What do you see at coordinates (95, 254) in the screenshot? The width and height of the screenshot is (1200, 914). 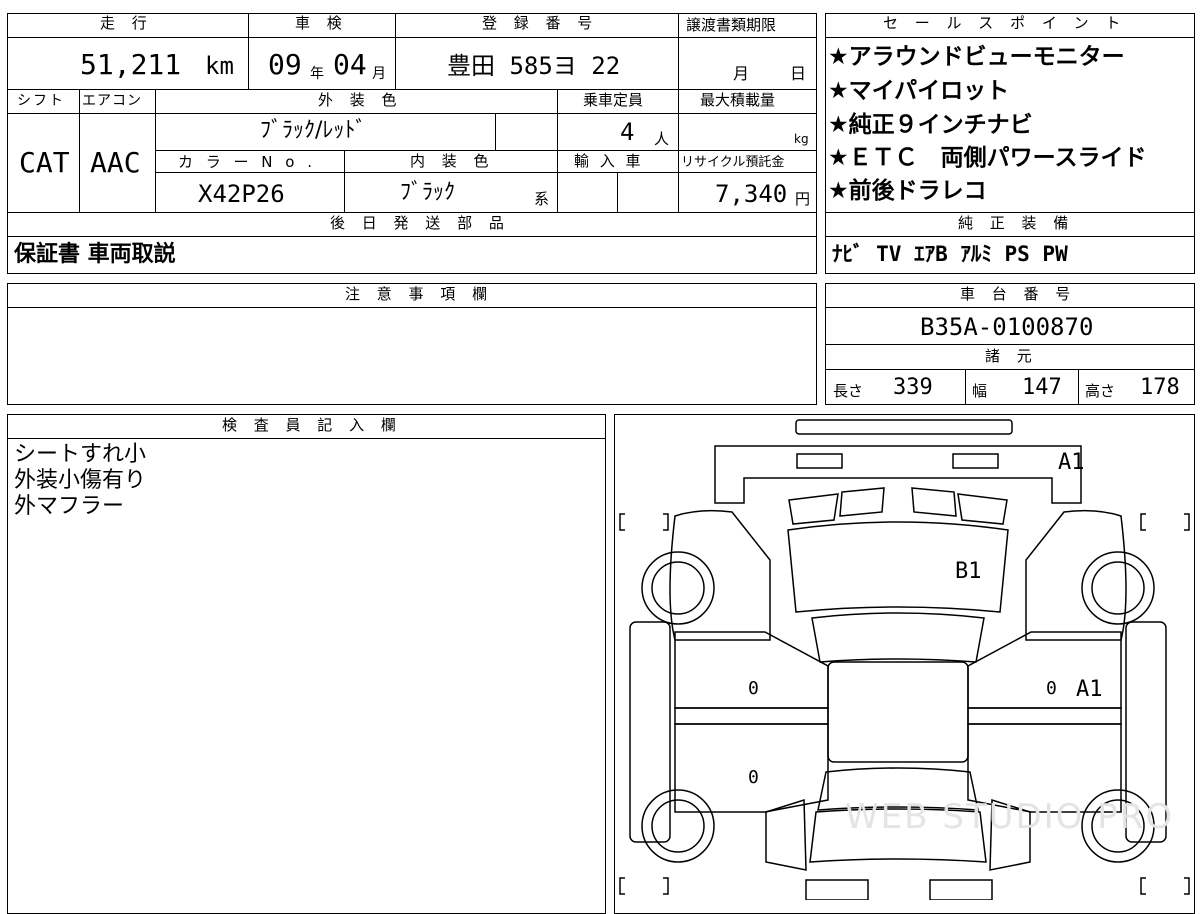 I see `later-parts-value: 保証書 車両取説` at bounding box center [95, 254].